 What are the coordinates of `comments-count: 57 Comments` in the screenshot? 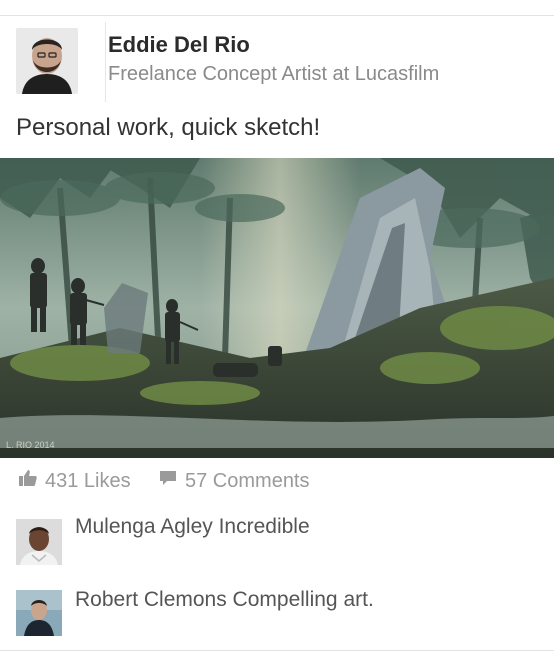 It's located at (247, 480).